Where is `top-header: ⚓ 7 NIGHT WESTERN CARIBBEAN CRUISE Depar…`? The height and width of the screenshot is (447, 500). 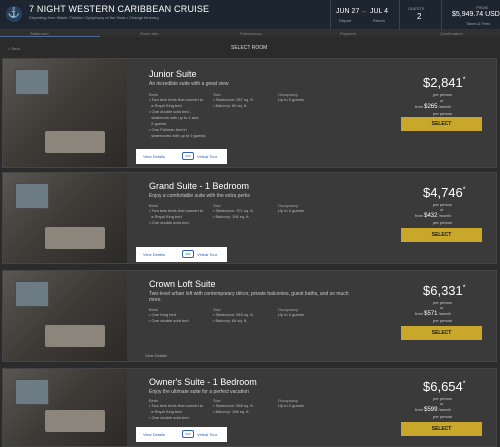 top-header: ⚓ 7 NIGHT WESTERN CARIBBEAN CRUISE Depar… is located at coordinates (250, 15).